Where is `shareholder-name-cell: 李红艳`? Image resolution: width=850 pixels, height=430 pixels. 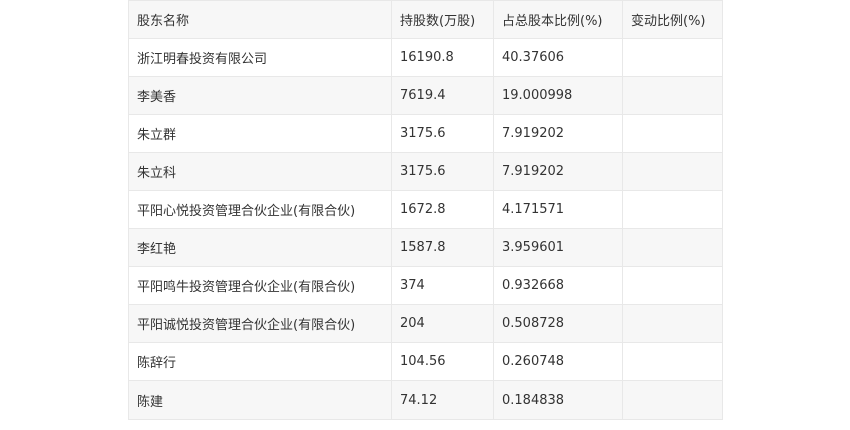 shareholder-name-cell: 李红艳 is located at coordinates (260, 247).